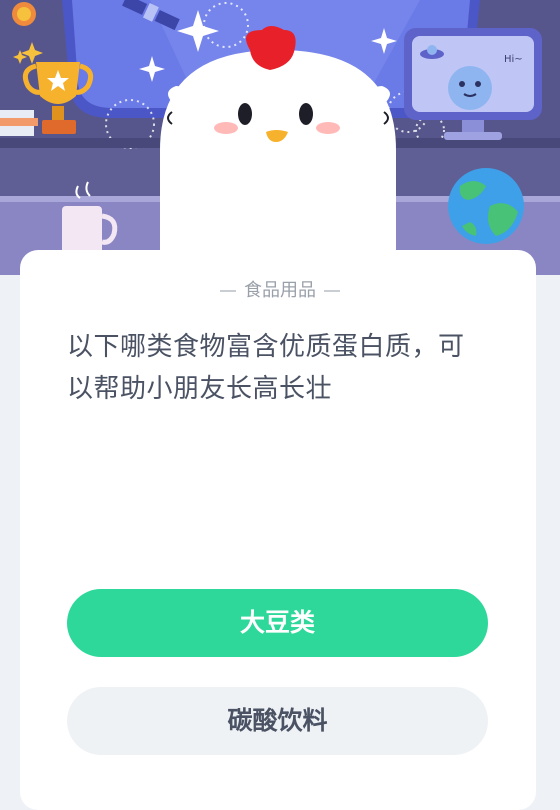 The height and width of the screenshot is (810, 560). Describe the element at coordinates (332, 291) in the screenshot. I see `divider-right` at that location.